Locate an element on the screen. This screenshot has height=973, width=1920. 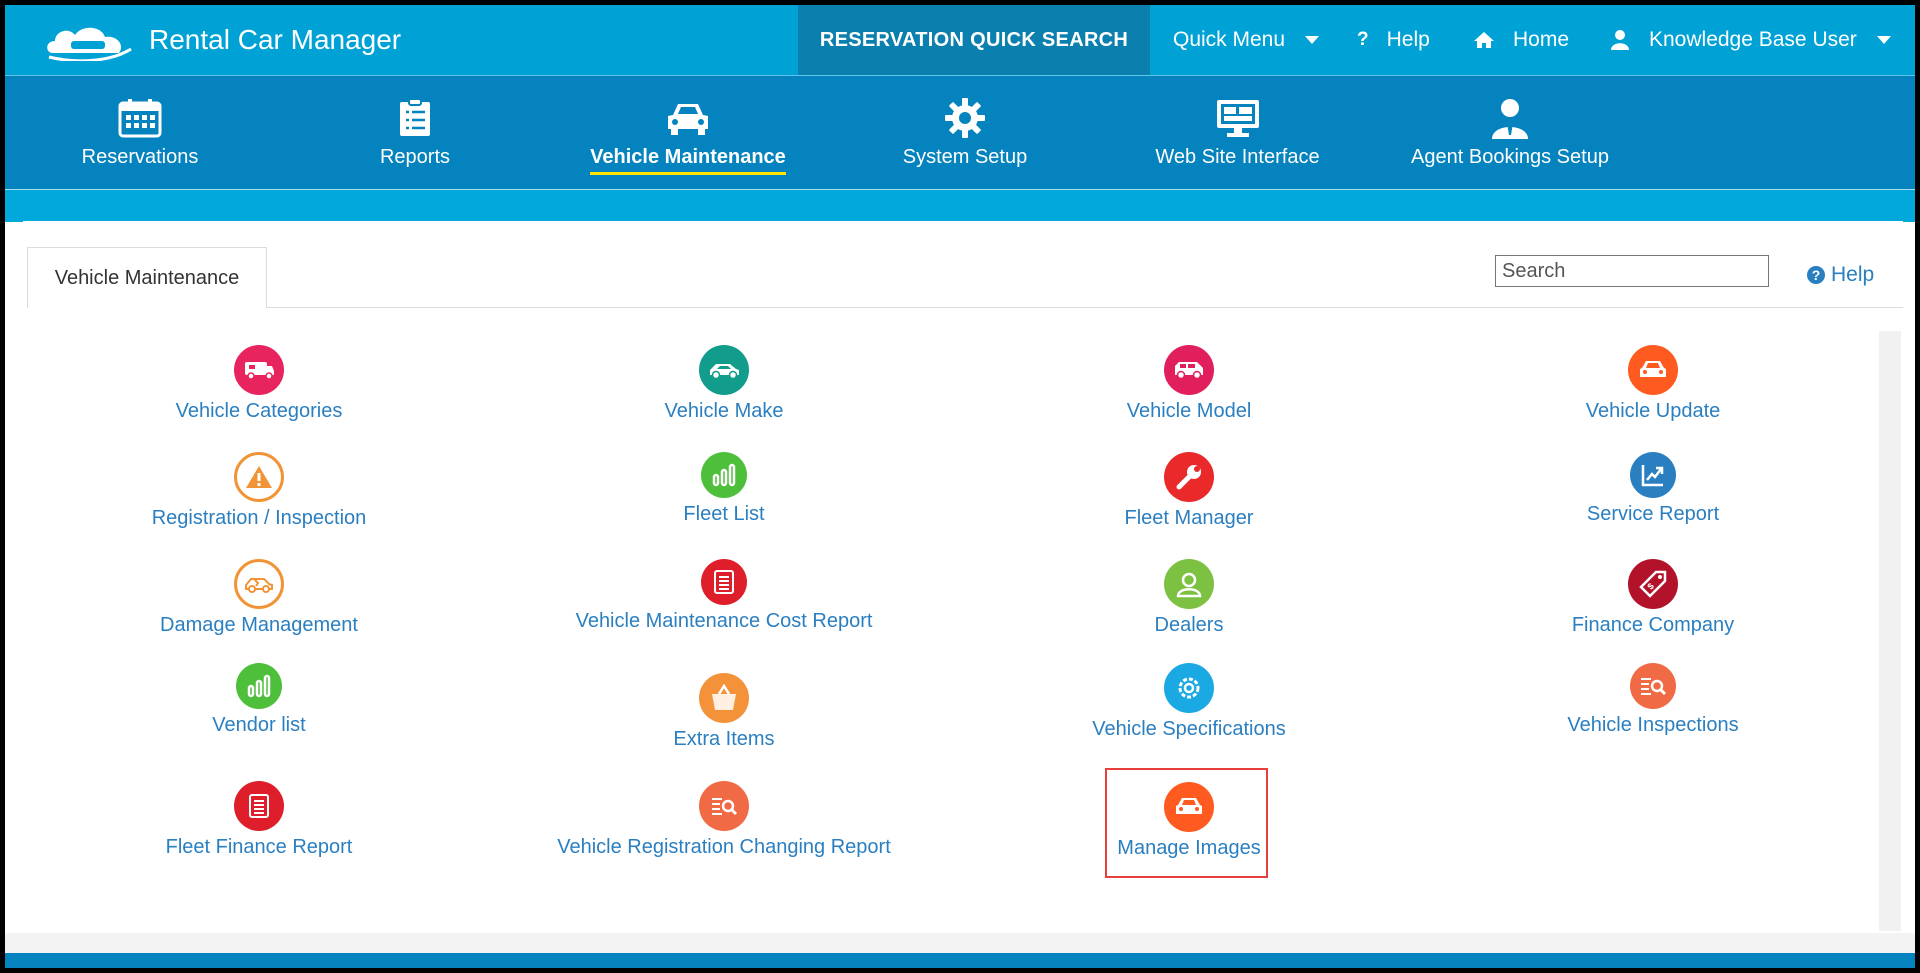
search-input is located at coordinates (1632, 271).